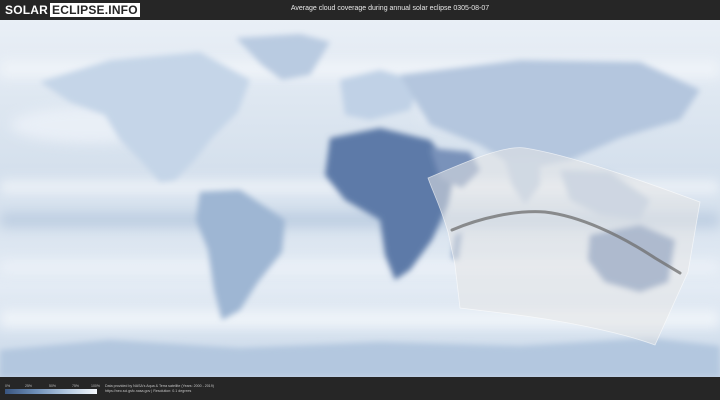  I want to click on logo-solar-text: SOLAR, so click(26, 10).